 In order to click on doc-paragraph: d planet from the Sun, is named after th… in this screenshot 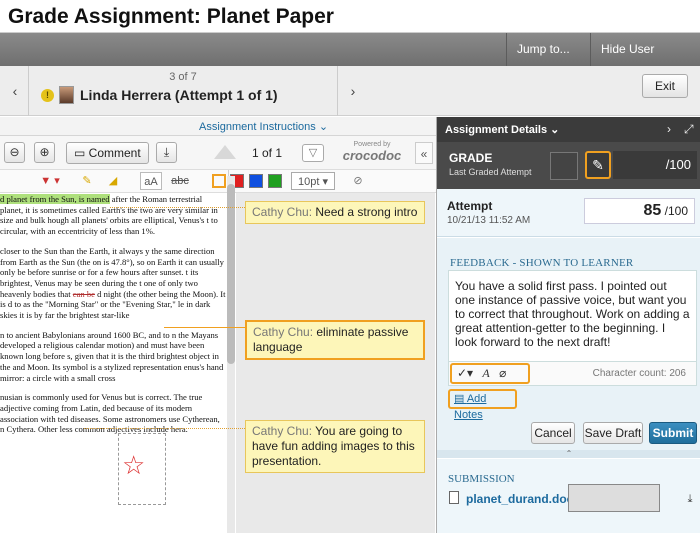, I will do `click(109, 215)`.